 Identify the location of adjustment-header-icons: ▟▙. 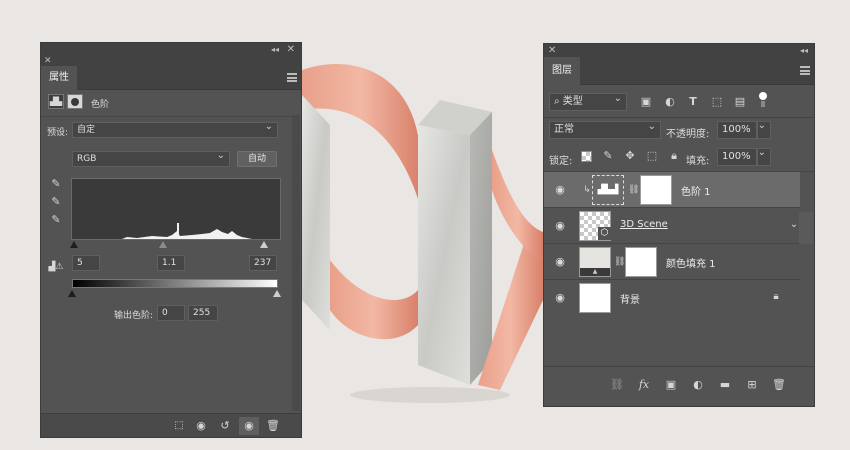
(67, 102).